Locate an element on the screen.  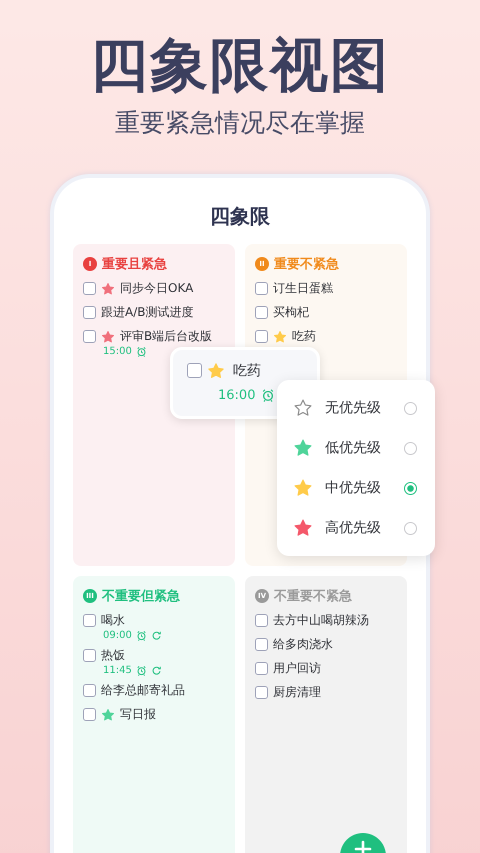
quadrant-title: 不重要但紧急 is located at coordinates (141, 596).